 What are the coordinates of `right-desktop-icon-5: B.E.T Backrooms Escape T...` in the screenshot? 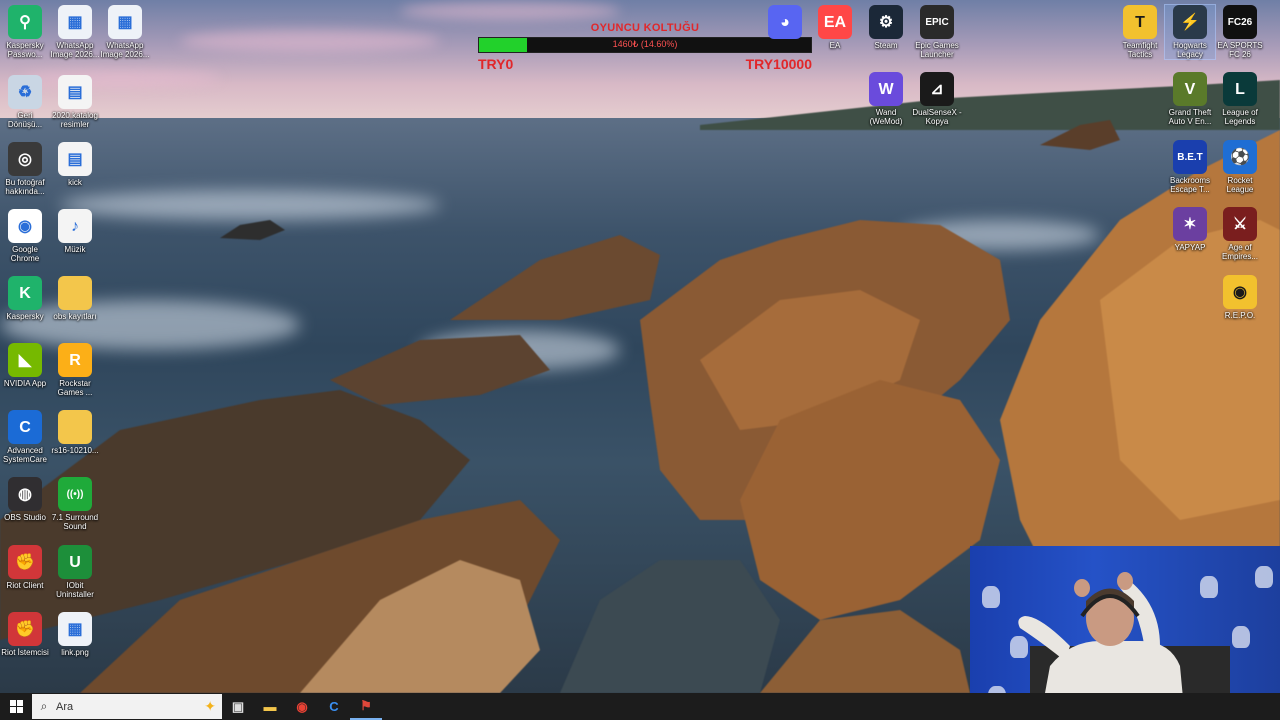 It's located at (1190, 167).